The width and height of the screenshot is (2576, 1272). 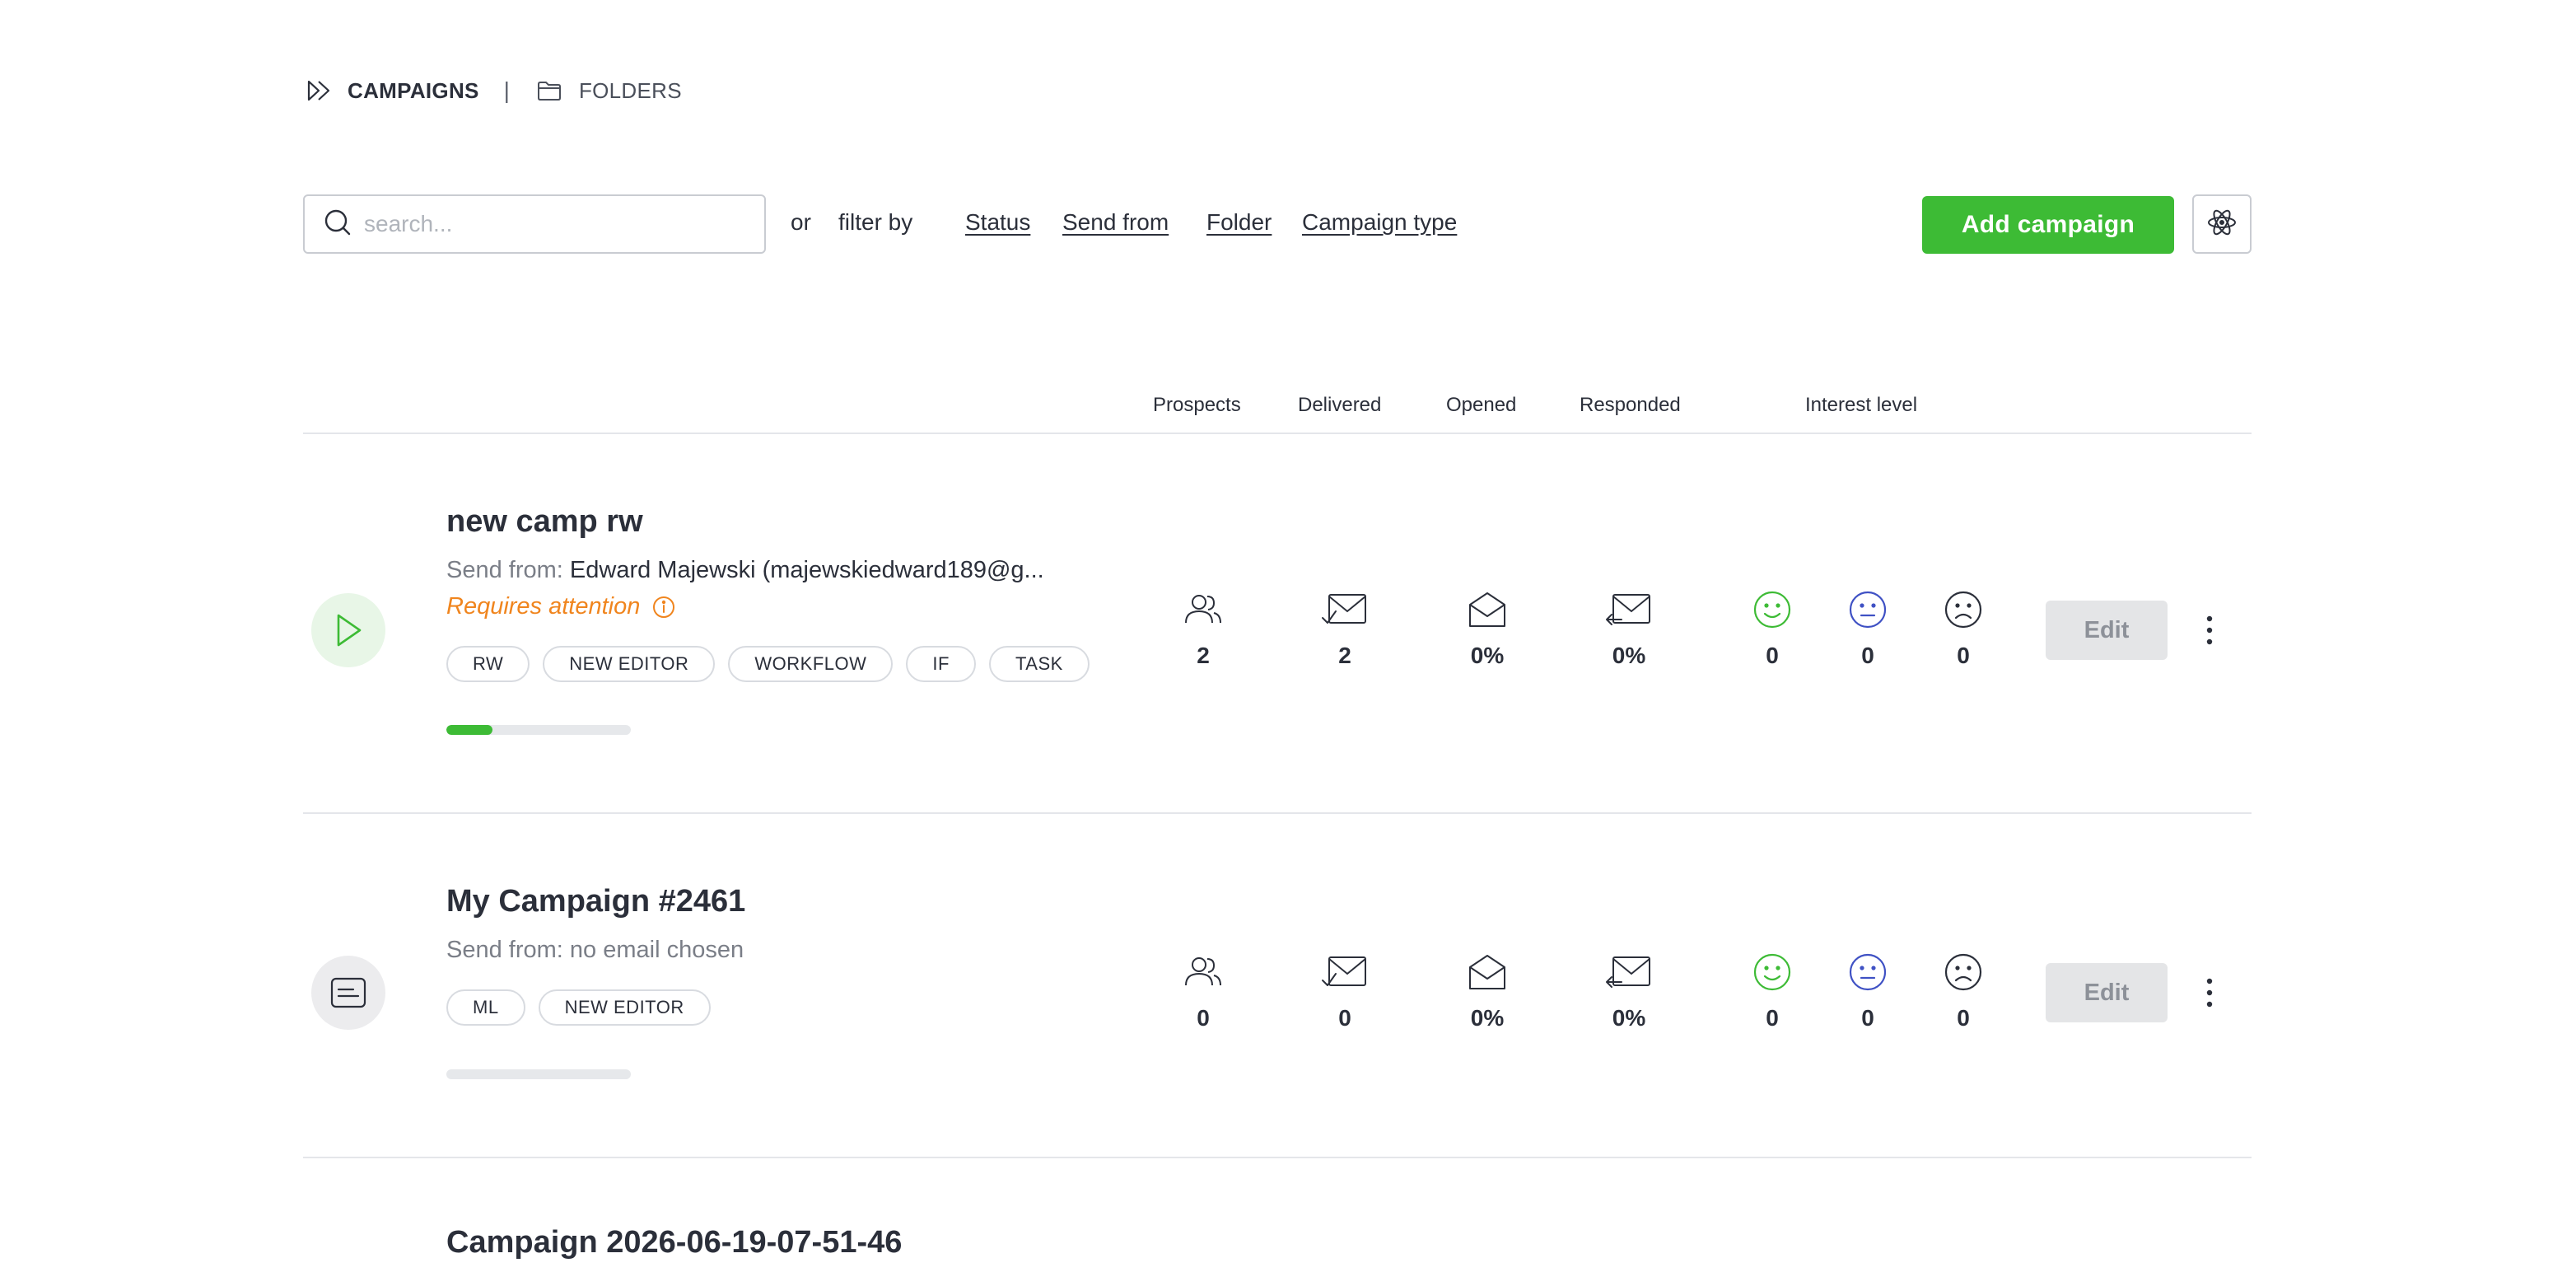 What do you see at coordinates (485, 1007) in the screenshot?
I see `tag: ML` at bounding box center [485, 1007].